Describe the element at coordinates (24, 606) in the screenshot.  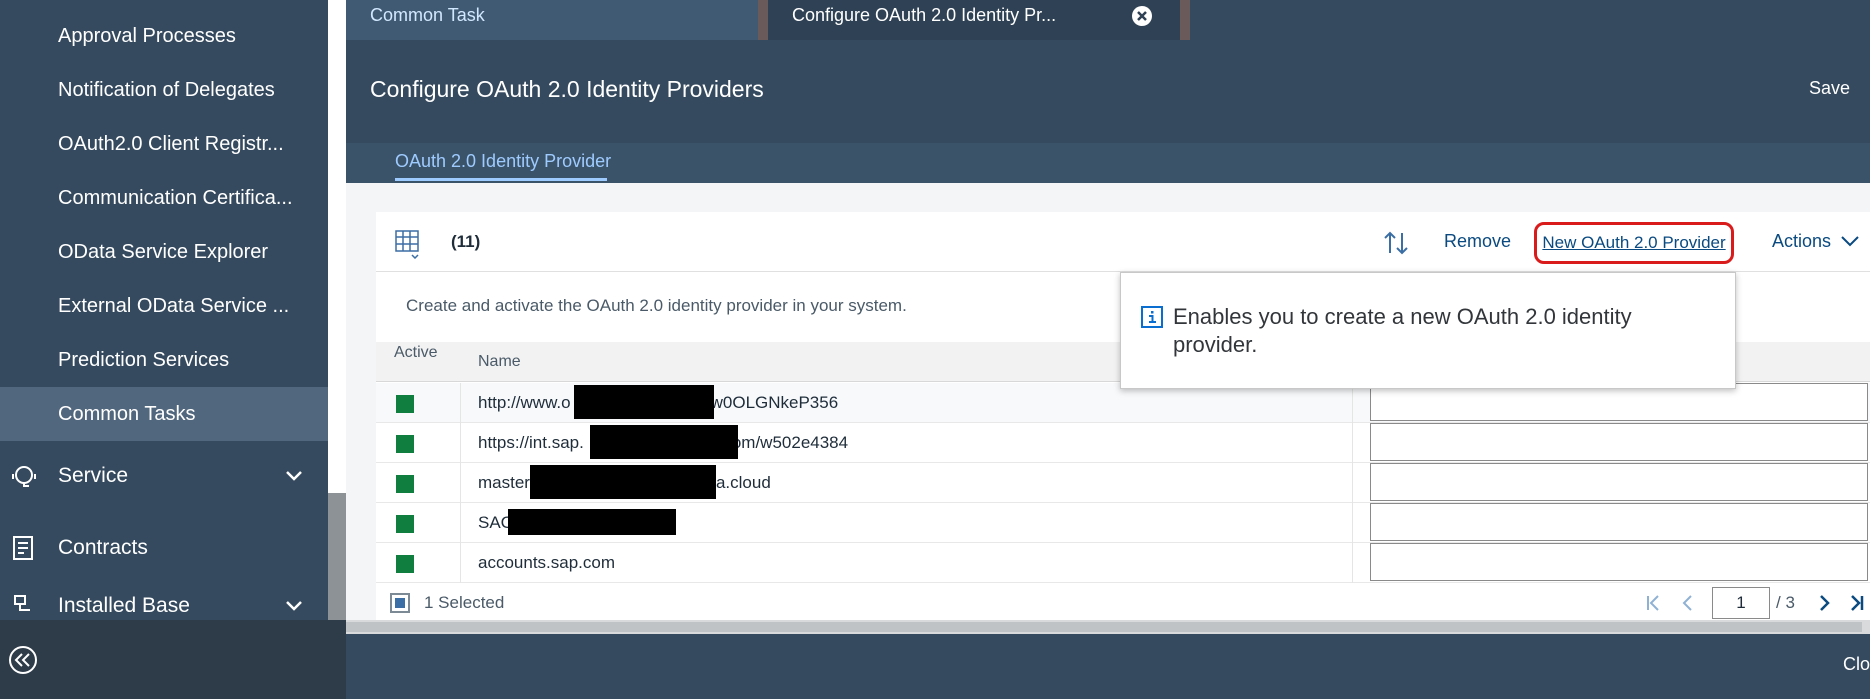
I see `installed-base-icon` at that location.